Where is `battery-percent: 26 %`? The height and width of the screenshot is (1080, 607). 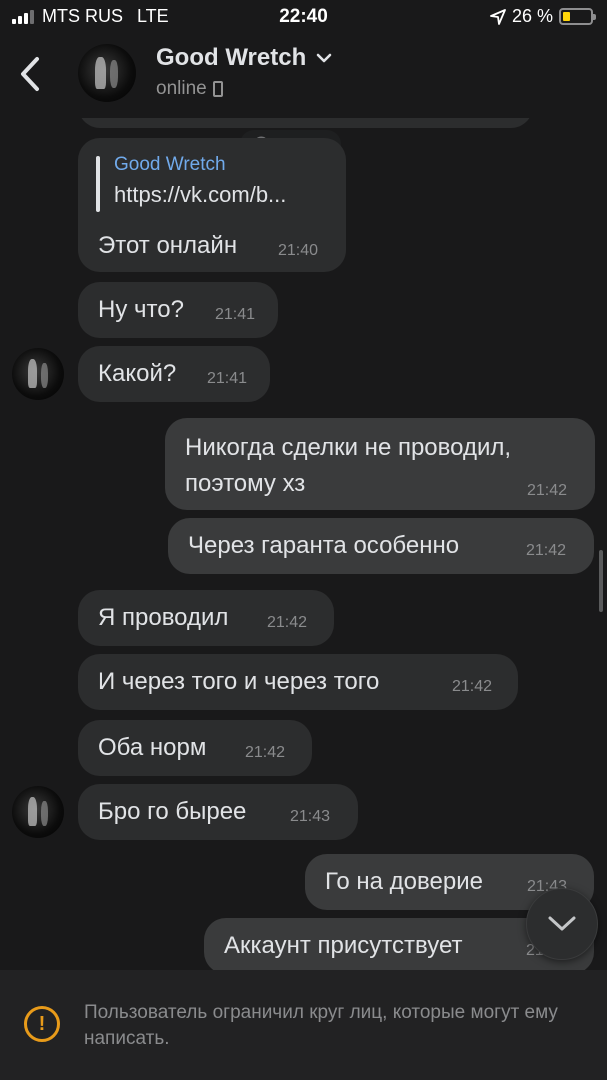
battery-percent: 26 % is located at coordinates (532, 16).